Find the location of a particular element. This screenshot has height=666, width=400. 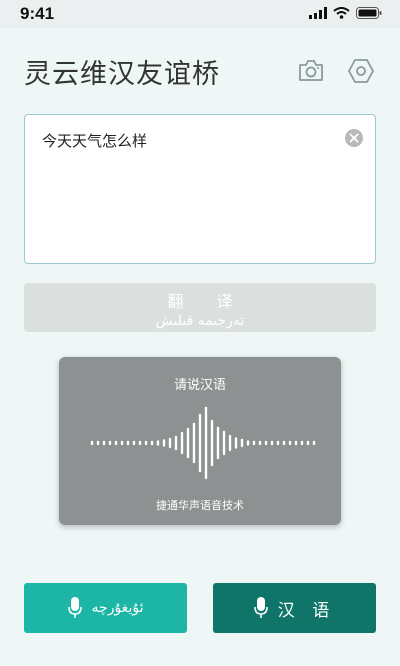

translate-label-cn: 翻 译 is located at coordinates (207, 301).